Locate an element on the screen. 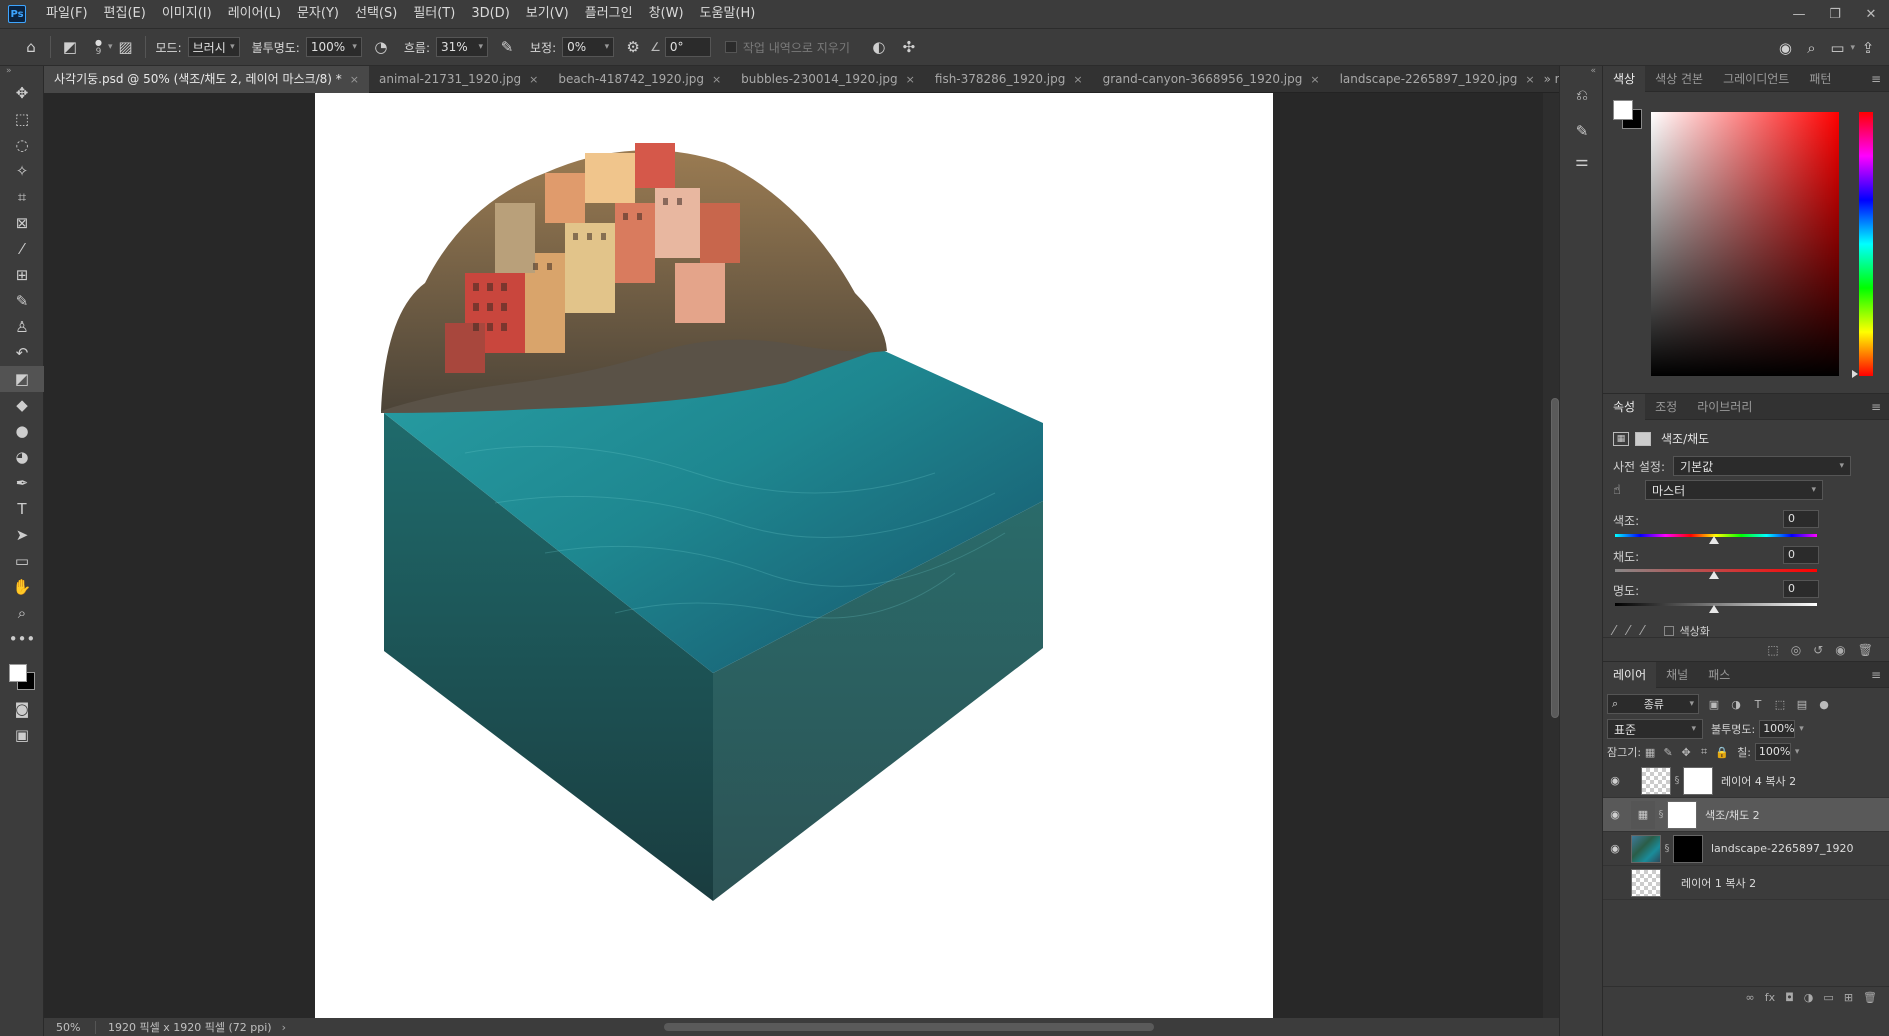 This screenshot has width=1889, height=1036. menu-layer: 레이어(L) is located at coordinates (254, 14).